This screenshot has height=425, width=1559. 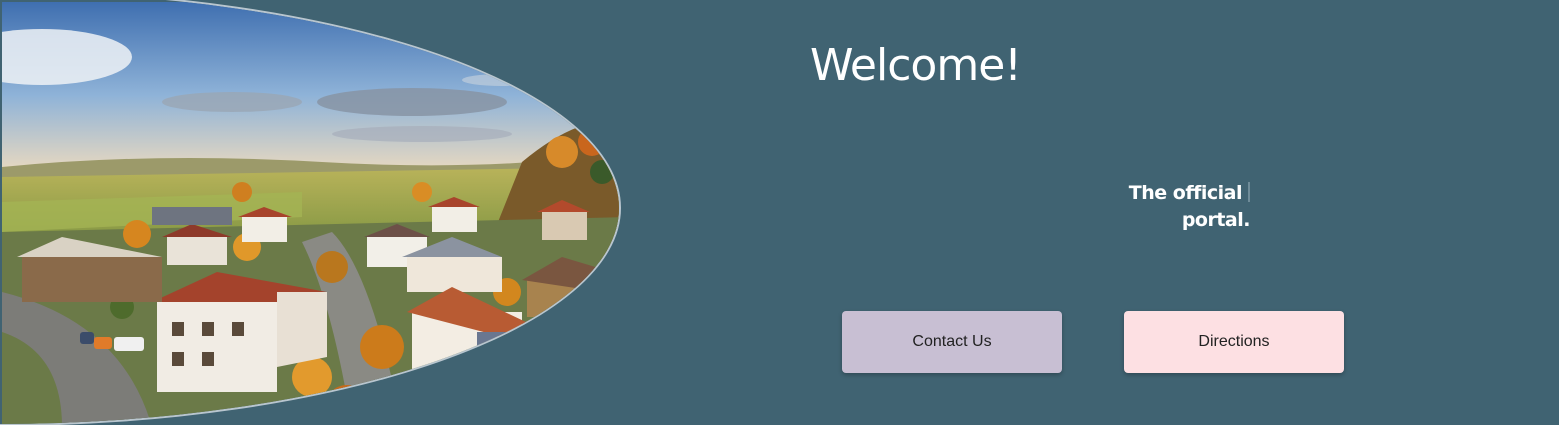 I want to click on contact-us-button: Contact Us, so click(x=952, y=342).